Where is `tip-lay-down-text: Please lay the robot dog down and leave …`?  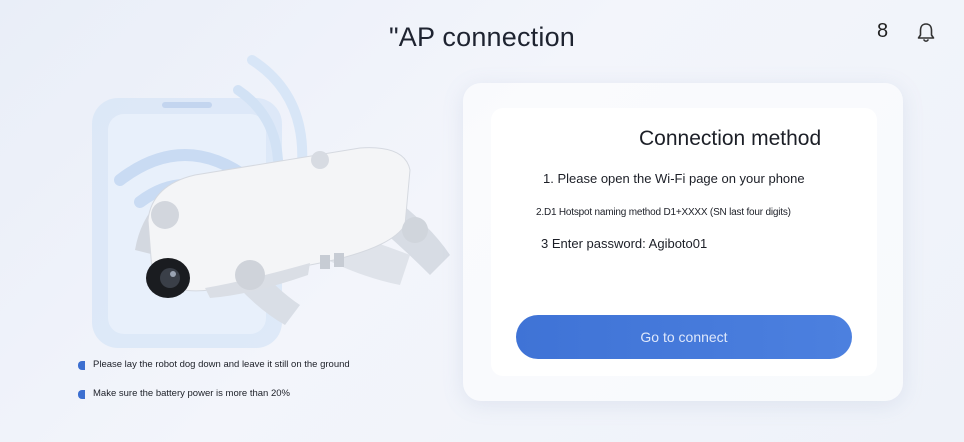 tip-lay-down-text: Please lay the robot dog down and leave … is located at coordinates (221, 364).